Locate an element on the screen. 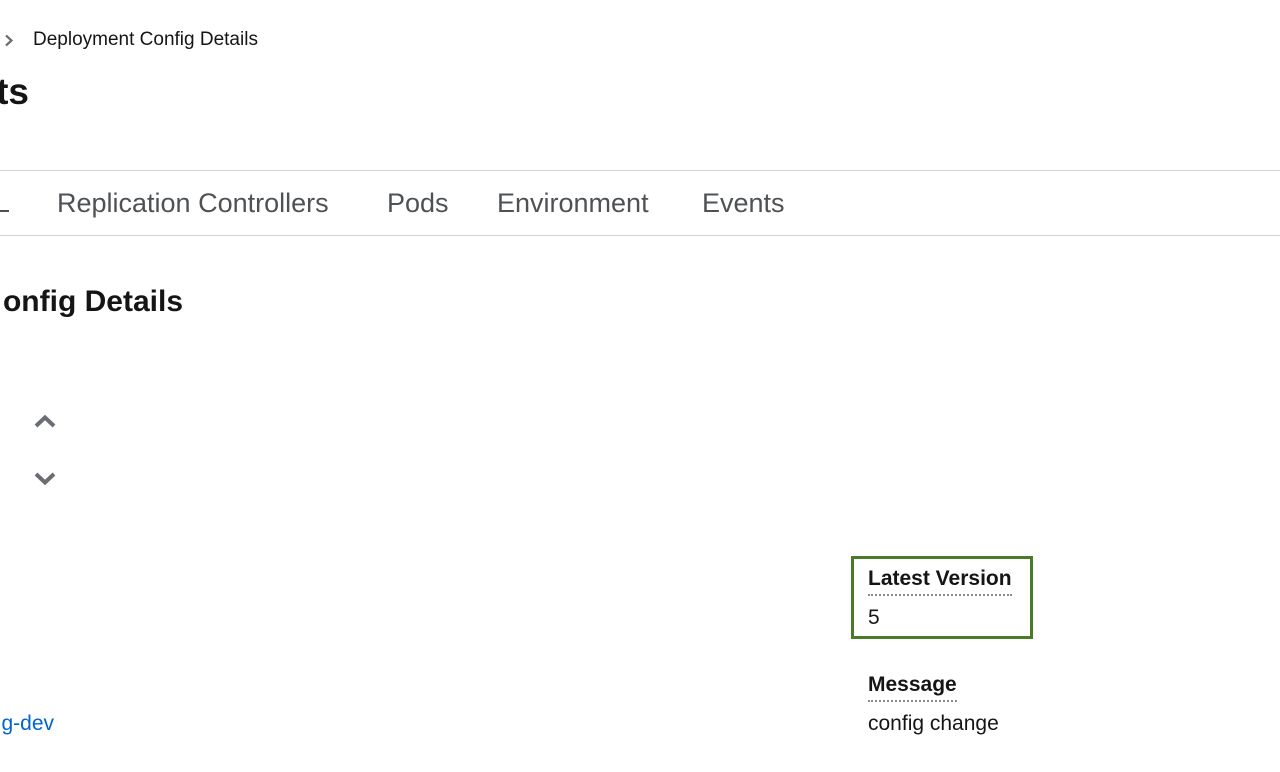  namespace-link: g-dev is located at coordinates (27, 724).